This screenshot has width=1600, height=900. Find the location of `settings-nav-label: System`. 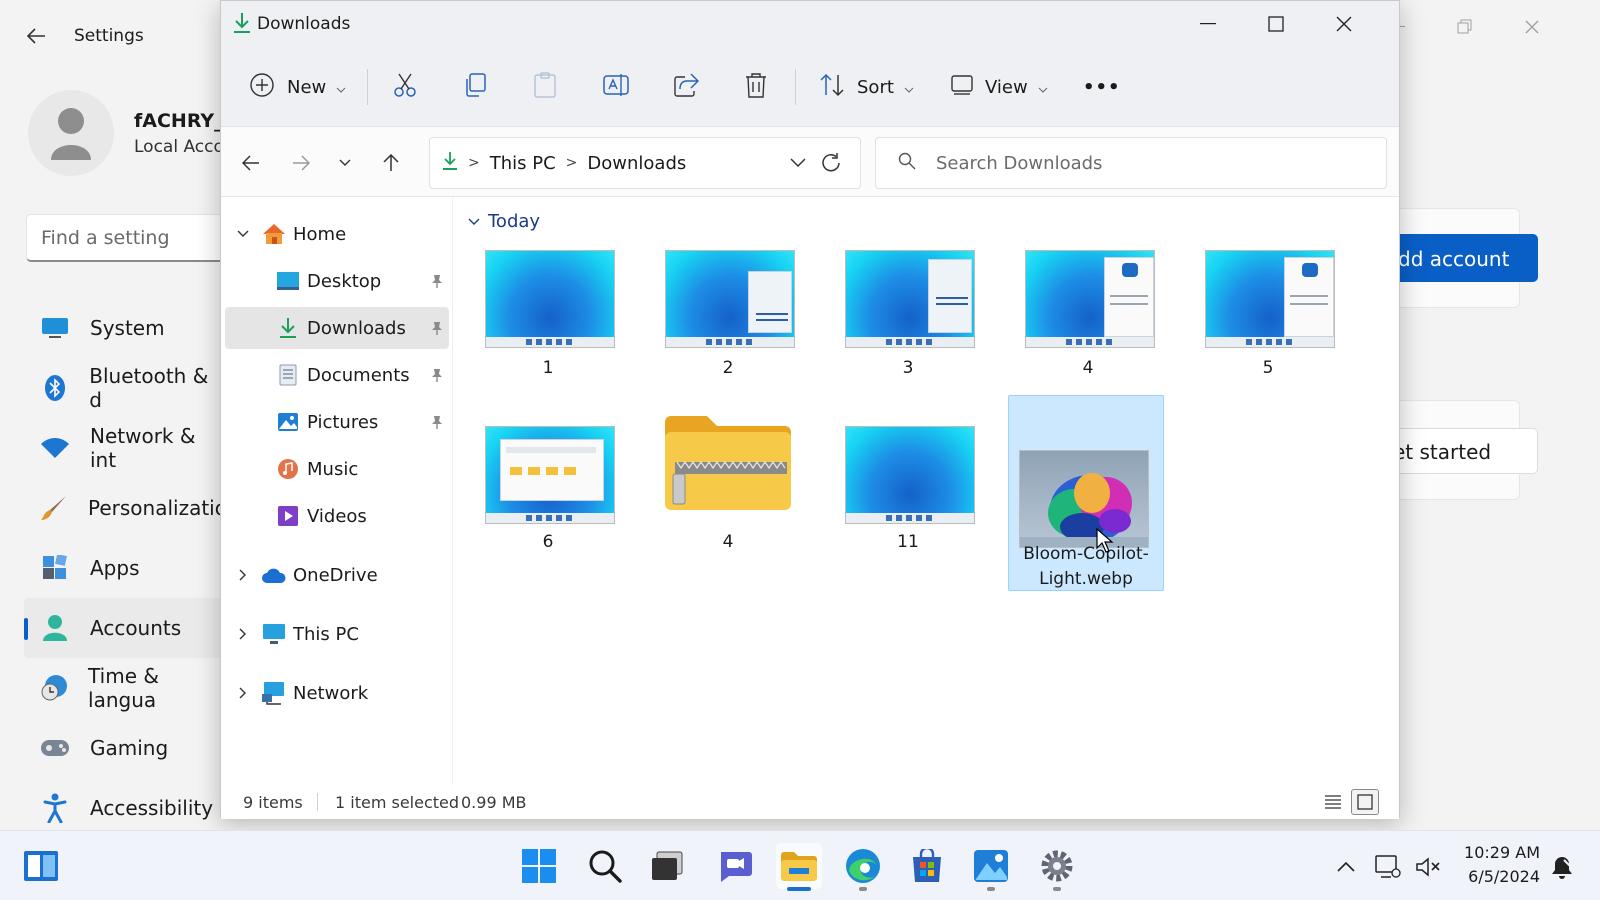

settings-nav-label: System is located at coordinates (127, 328).